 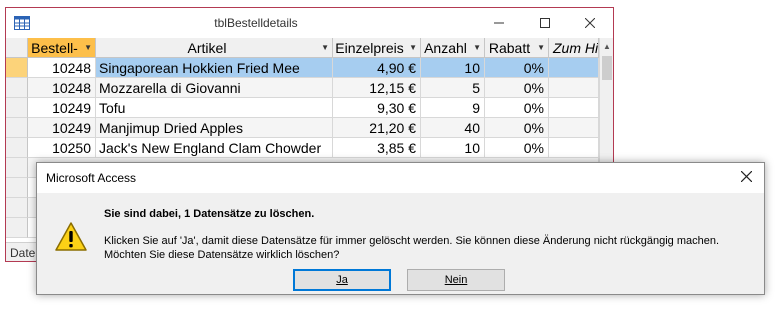 I want to click on minimize-button, so click(x=499, y=23).